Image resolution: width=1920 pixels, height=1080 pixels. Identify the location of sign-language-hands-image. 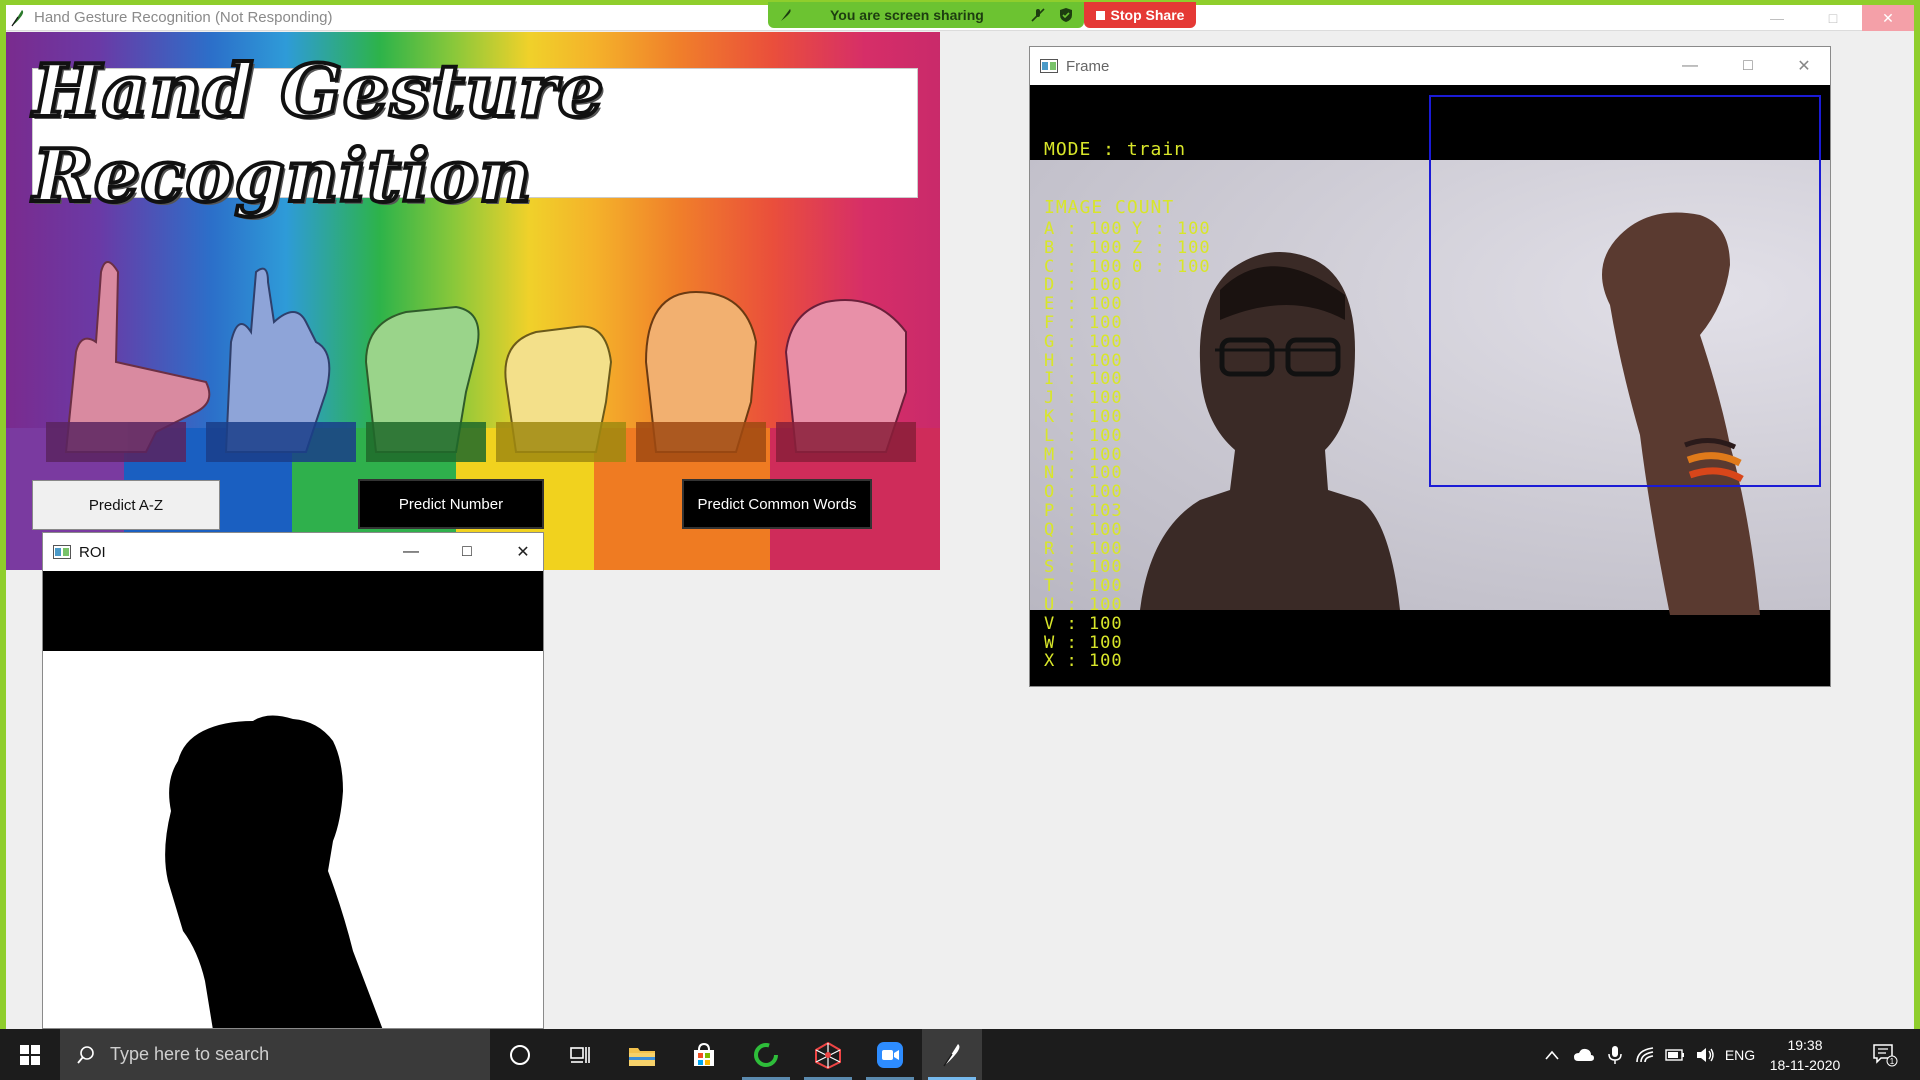
(481, 361).